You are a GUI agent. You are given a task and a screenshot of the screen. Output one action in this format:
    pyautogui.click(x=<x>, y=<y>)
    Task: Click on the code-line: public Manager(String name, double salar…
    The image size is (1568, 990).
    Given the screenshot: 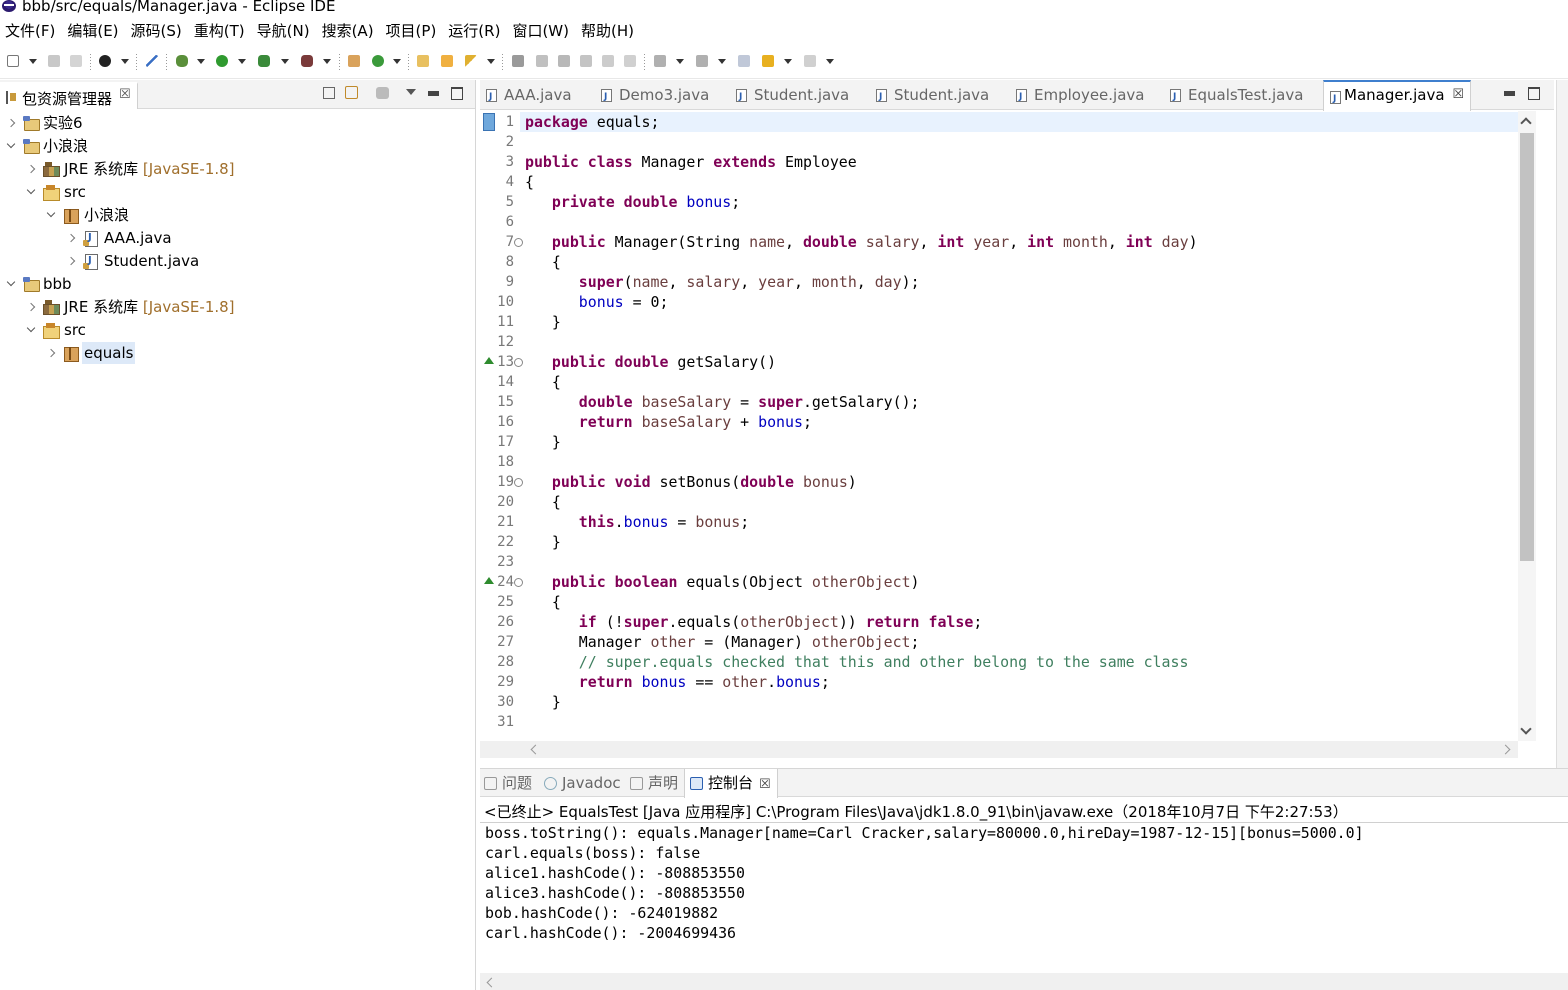 What is the action you would take?
    pyautogui.click(x=861, y=242)
    